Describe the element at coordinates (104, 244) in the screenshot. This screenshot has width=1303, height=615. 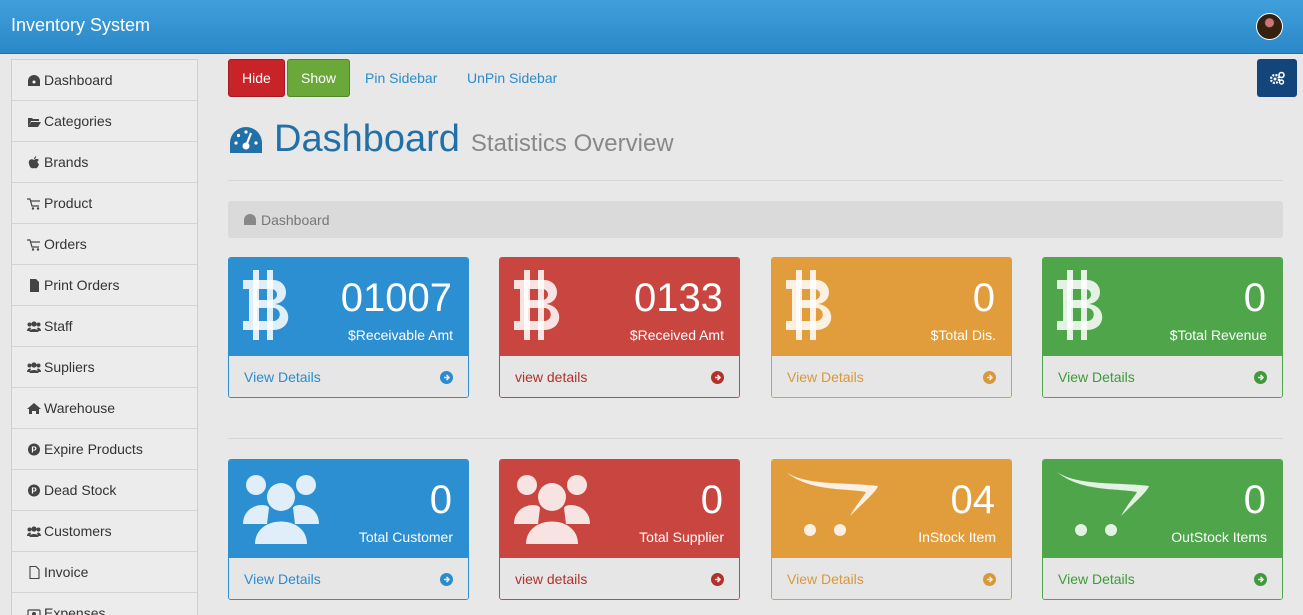
I see `sidebar-item-orders: Orders` at that location.